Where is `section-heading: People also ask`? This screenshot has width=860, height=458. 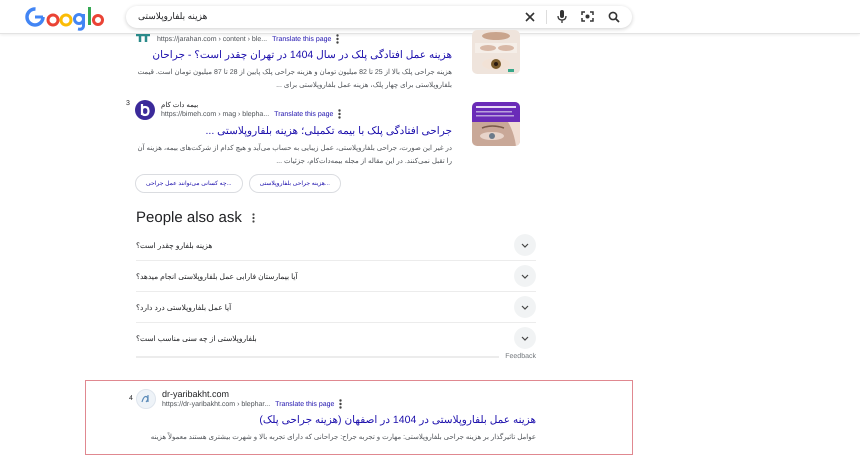 section-heading: People also ask is located at coordinates (189, 217).